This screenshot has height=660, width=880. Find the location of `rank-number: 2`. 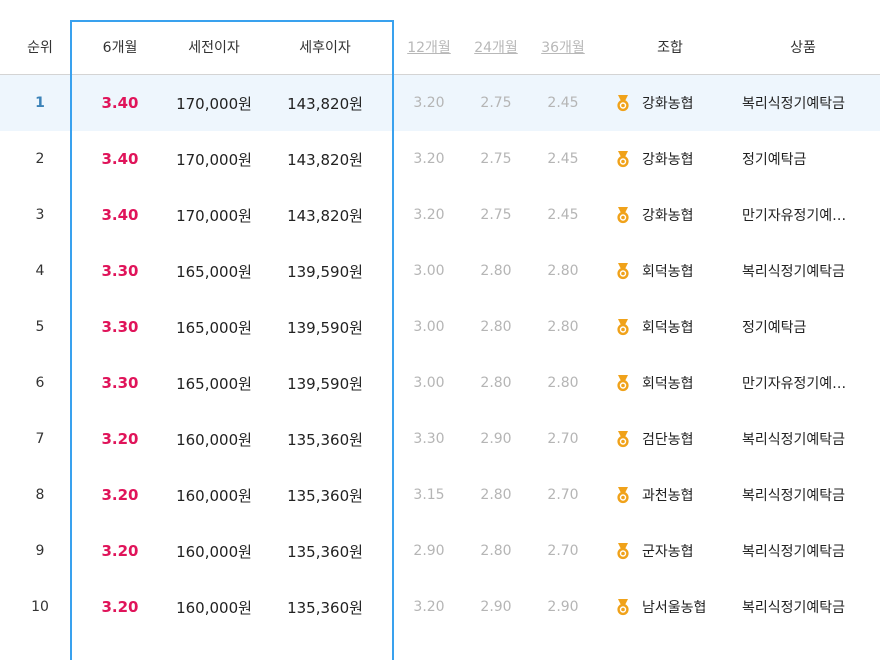

rank-number: 2 is located at coordinates (40, 159).